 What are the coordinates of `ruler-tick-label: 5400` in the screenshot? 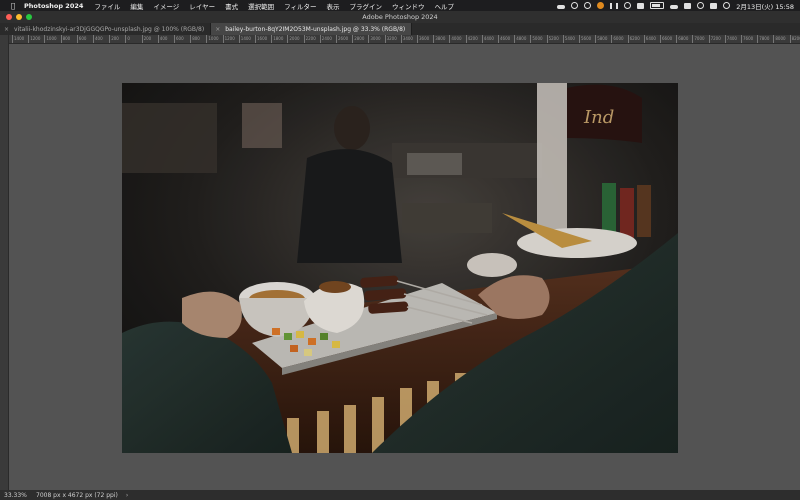 It's located at (568, 39).